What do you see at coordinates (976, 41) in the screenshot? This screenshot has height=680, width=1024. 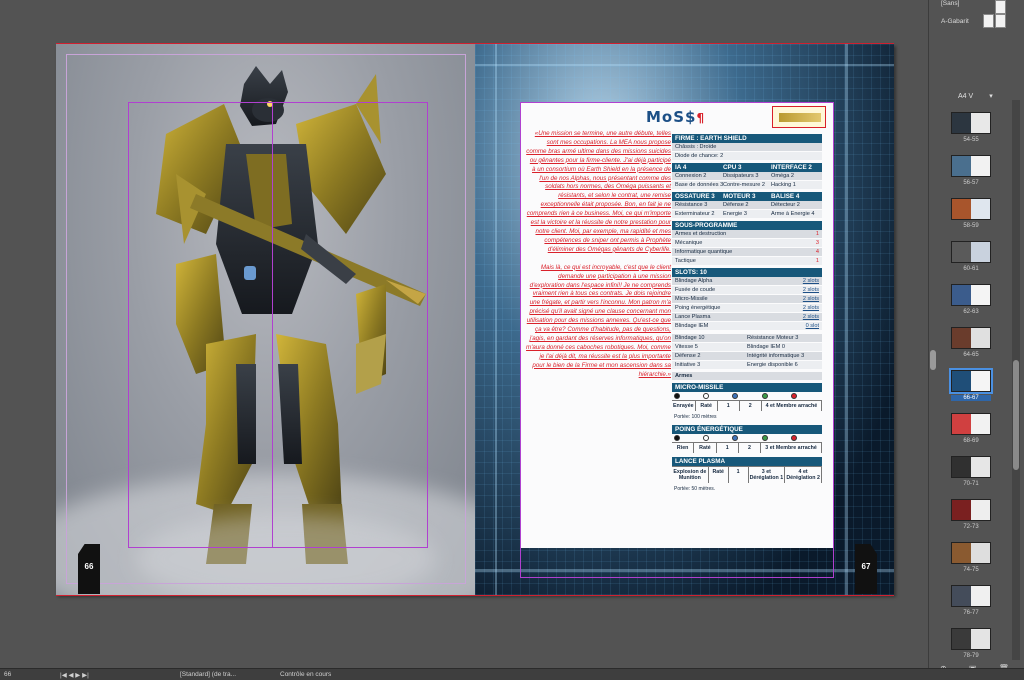 I see `masters-section: [Sans] A-Gabarit` at bounding box center [976, 41].